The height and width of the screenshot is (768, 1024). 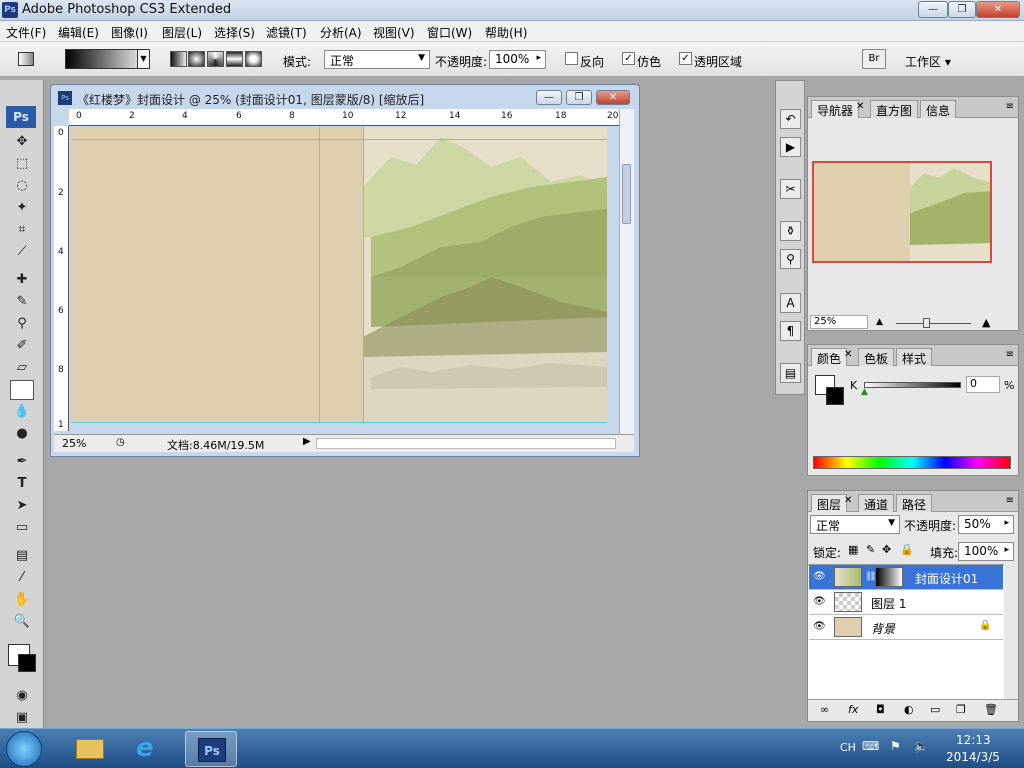 What do you see at coordinates (22, 696) in the screenshot?
I see `quick-mask-icon: ◉` at bounding box center [22, 696].